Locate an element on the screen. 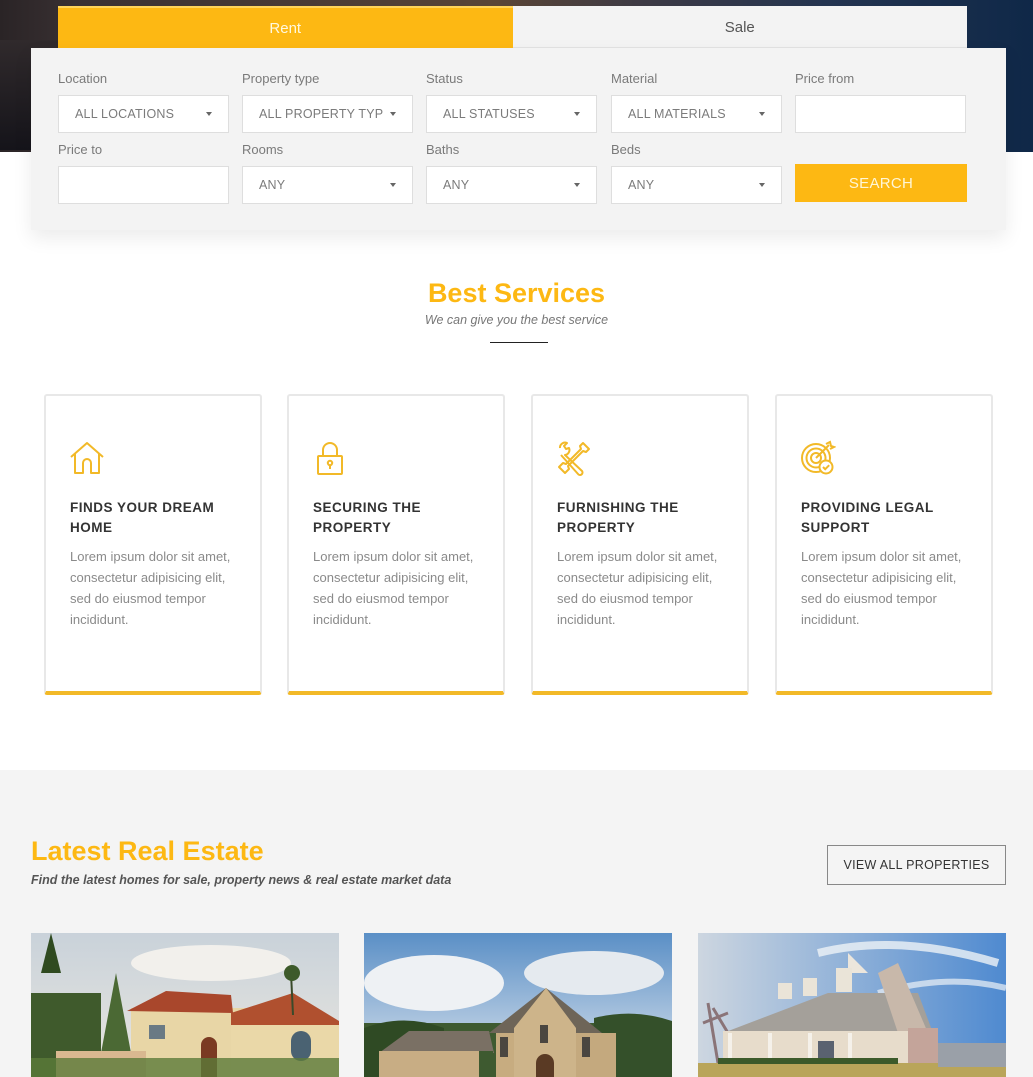  status-field: Status ALL STATUSES is located at coordinates (511, 101).